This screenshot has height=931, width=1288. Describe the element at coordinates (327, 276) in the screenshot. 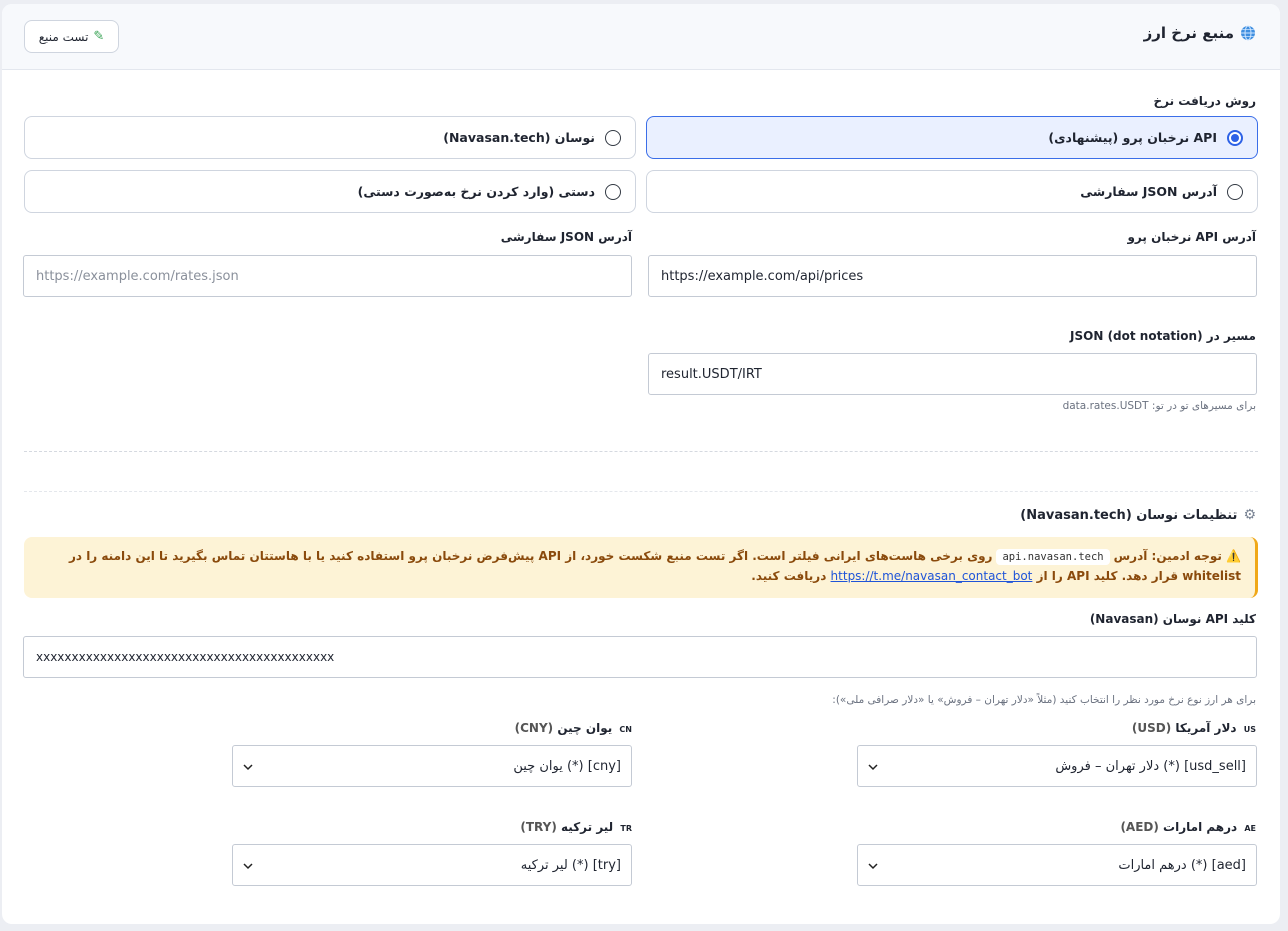

I see `json-url-input` at that location.